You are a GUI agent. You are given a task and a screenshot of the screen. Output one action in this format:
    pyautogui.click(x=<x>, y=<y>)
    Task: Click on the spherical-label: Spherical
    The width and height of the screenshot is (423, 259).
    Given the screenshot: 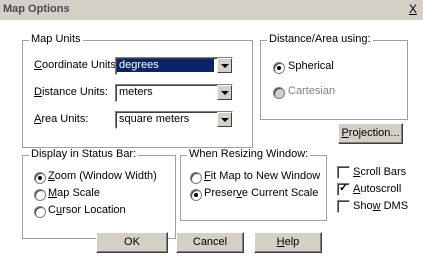 What is the action you would take?
    pyautogui.click(x=311, y=66)
    